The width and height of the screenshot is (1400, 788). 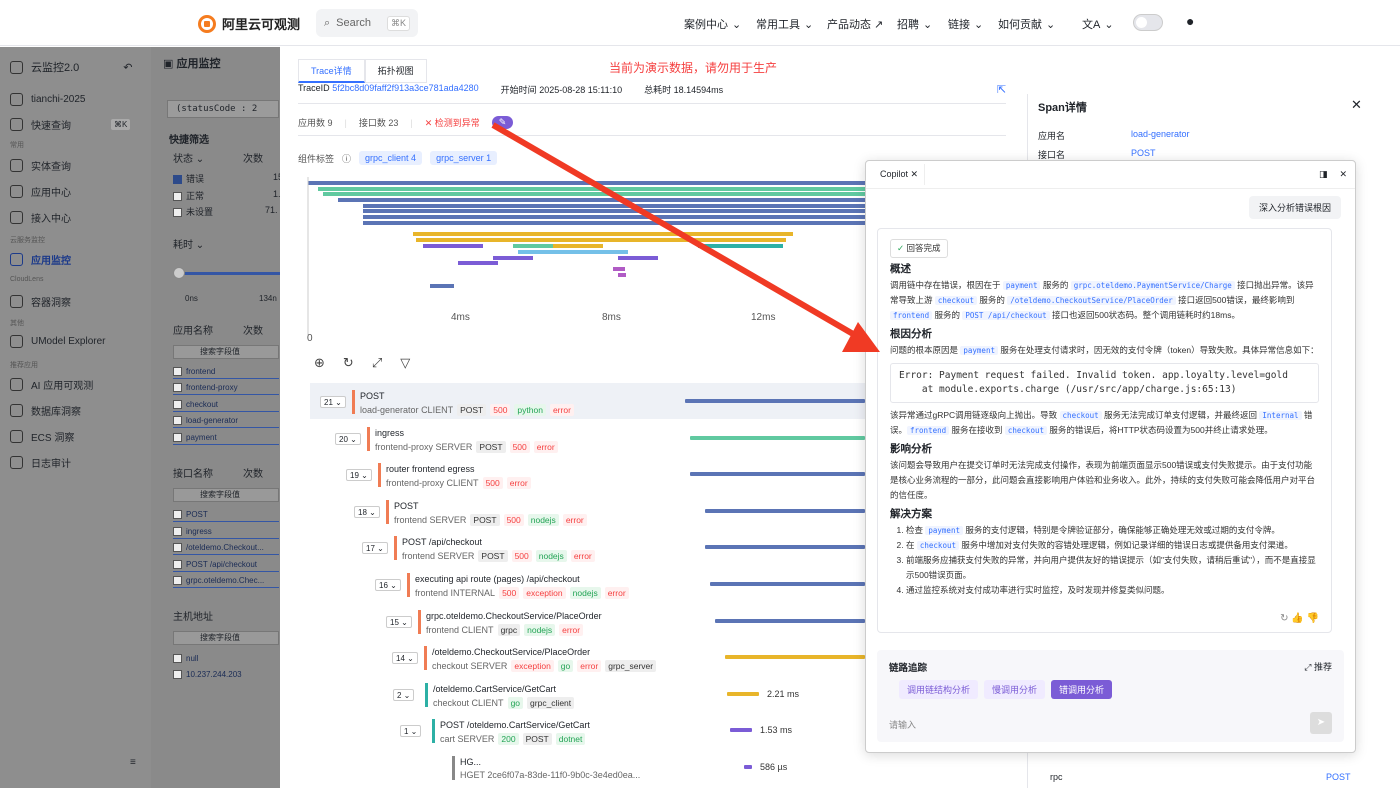 I want to click on query-input: (statusCode : 2, so click(x=223, y=109).